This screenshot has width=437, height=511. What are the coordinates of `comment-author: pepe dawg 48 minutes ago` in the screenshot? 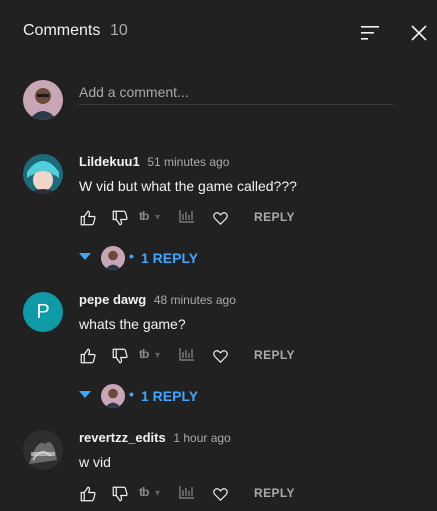 It's located at (157, 299).